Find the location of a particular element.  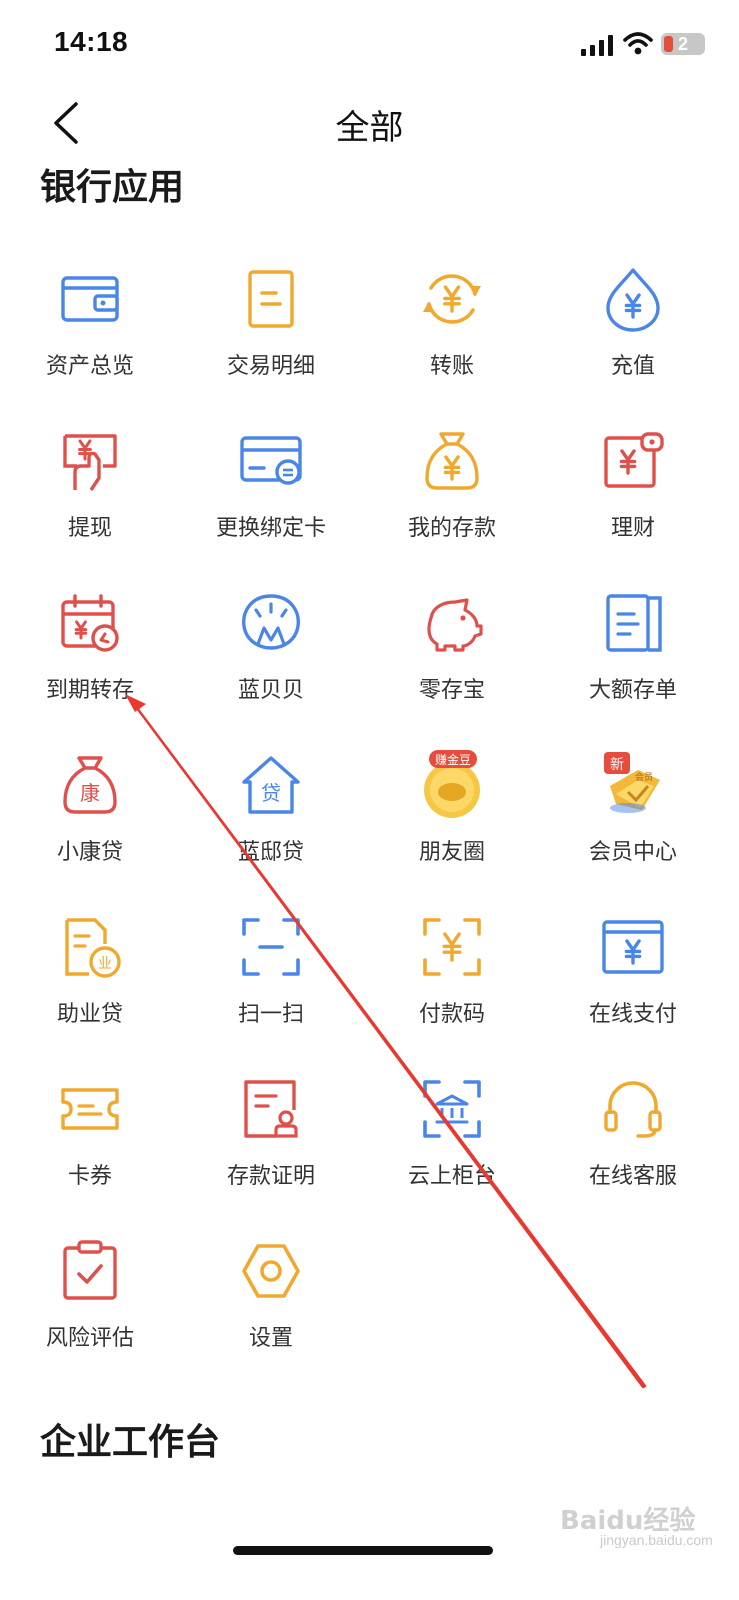

app-tile: 扫一扫 is located at coordinates (271, 991).